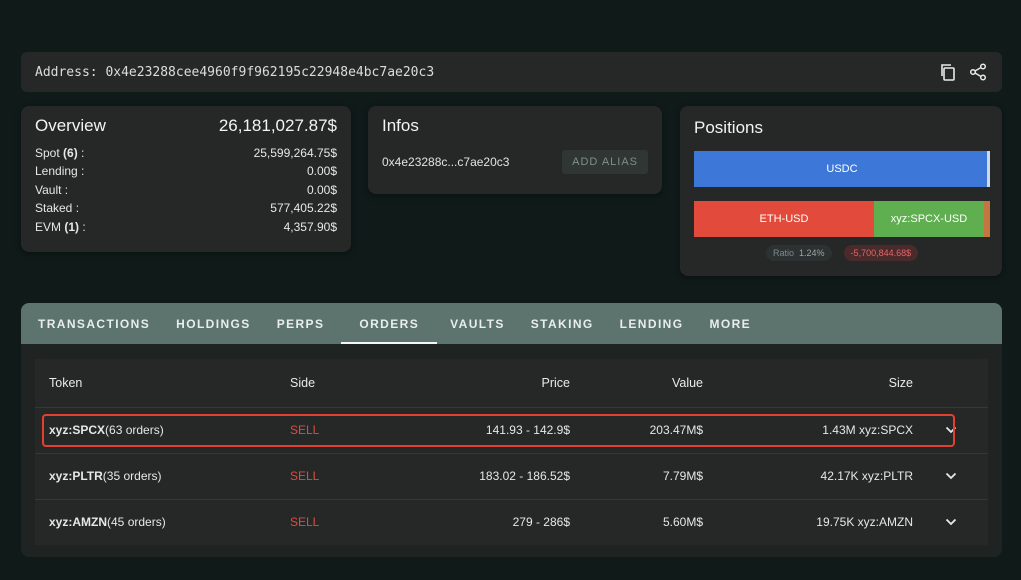  What do you see at coordinates (808, 475) in the screenshot?
I see `size-cell: 42.17K xyz:PLTR` at bounding box center [808, 475].